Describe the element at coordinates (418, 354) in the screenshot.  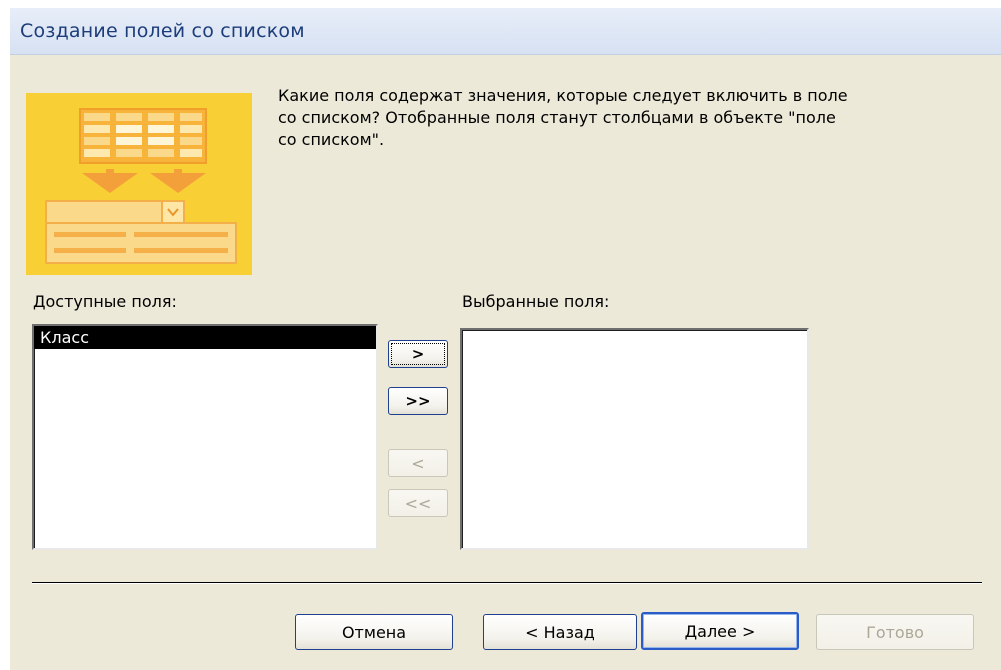
I see `add-field-button: >` at that location.